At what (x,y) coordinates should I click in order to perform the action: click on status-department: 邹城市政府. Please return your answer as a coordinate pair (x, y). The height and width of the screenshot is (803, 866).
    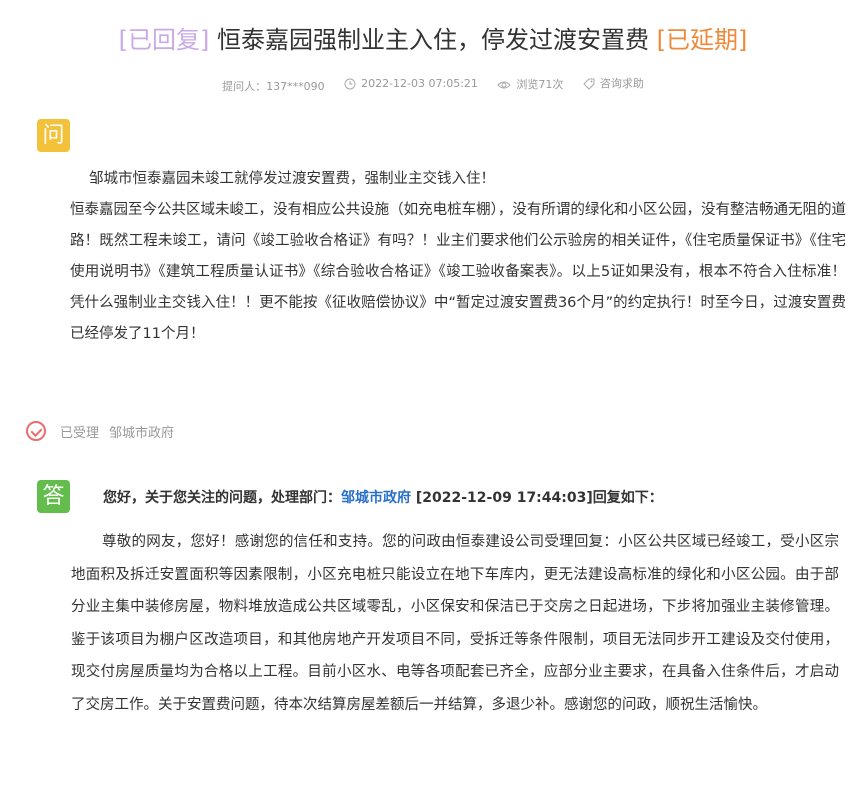
    Looking at the image, I should click on (142, 433).